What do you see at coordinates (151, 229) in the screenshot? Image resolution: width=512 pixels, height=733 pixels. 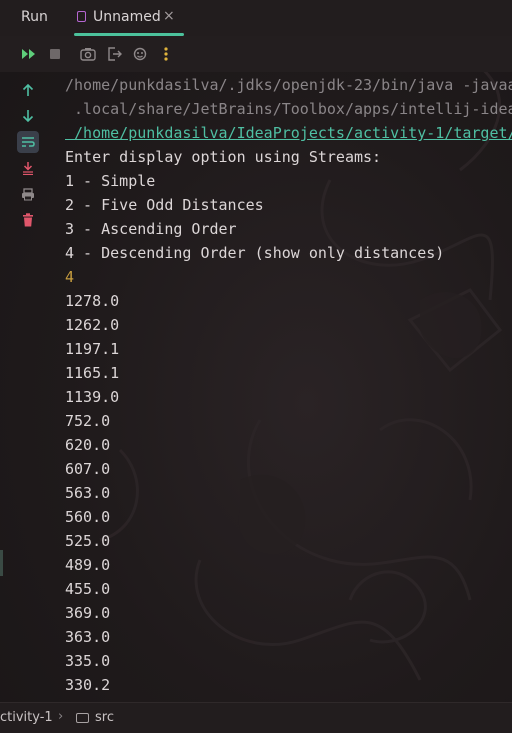 I see `console-line: 3 - Ascending Order` at bounding box center [151, 229].